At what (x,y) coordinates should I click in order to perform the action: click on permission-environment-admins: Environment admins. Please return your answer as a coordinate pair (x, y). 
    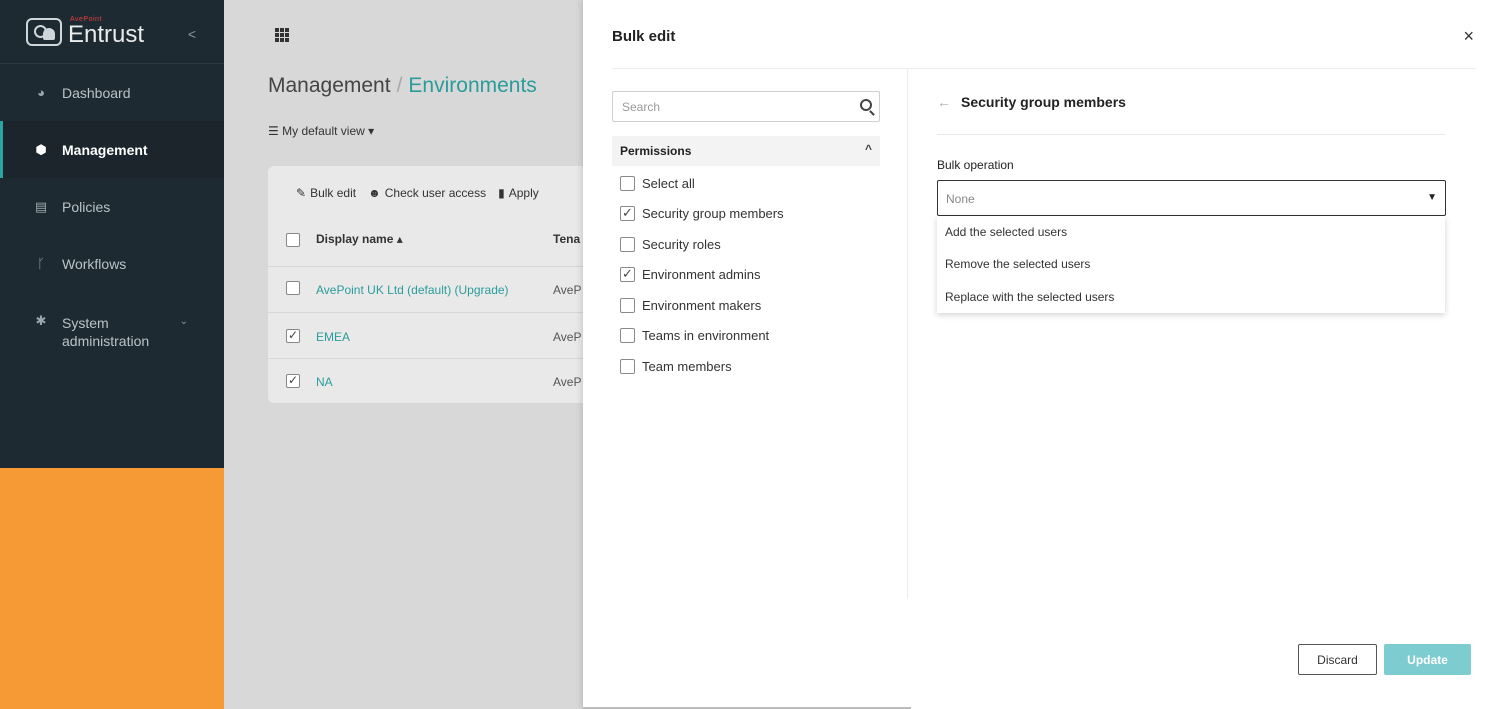
    Looking at the image, I should click on (702, 275).